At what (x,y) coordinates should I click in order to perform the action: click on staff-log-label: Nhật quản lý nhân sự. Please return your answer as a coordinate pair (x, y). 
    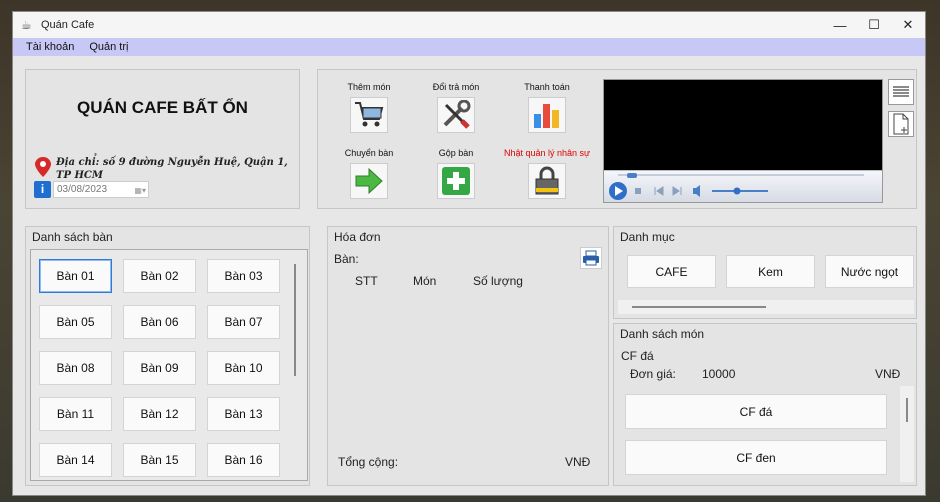
    Looking at the image, I should click on (547, 153).